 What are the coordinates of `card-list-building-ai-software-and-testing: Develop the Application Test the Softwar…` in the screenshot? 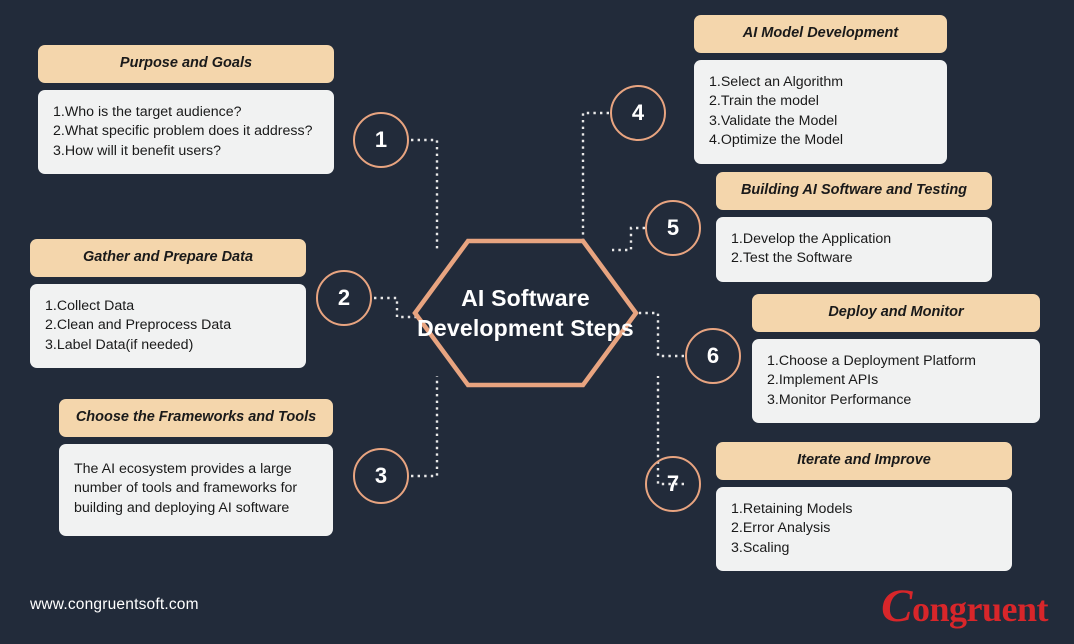 It's located at (854, 249).